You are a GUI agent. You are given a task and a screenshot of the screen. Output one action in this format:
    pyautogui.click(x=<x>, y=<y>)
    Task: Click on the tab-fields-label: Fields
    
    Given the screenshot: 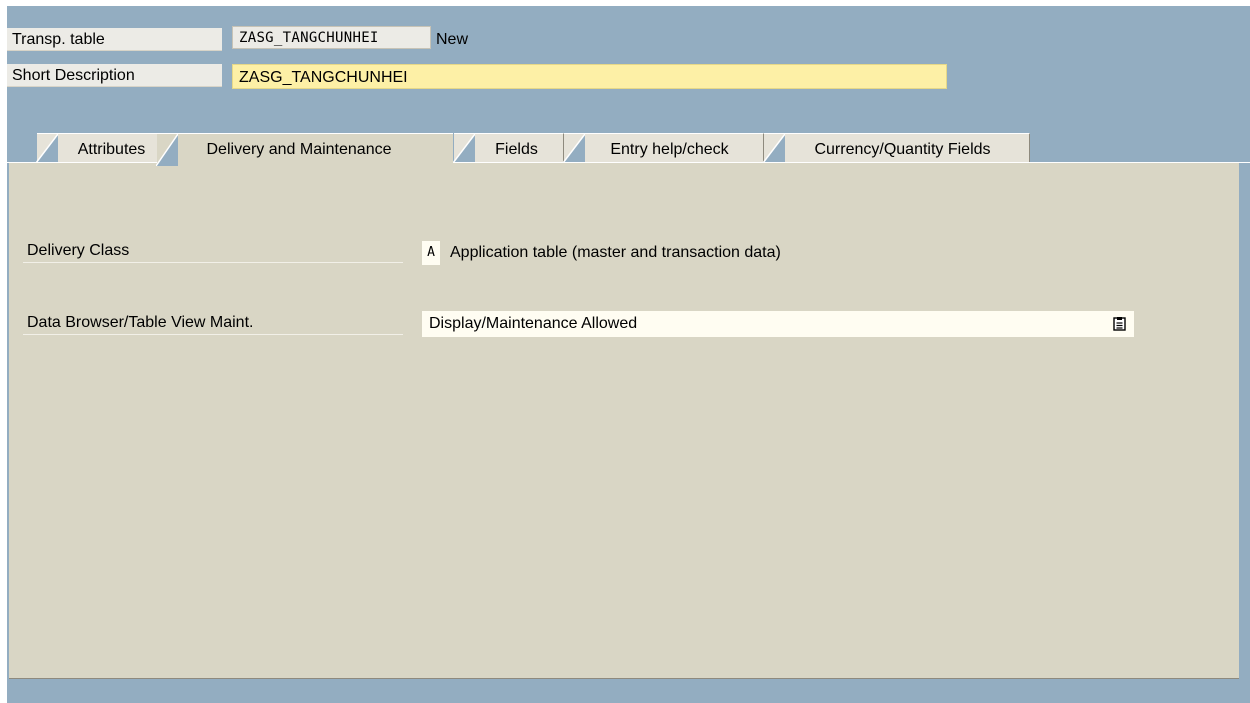 What is the action you would take?
    pyautogui.click(x=516, y=149)
    